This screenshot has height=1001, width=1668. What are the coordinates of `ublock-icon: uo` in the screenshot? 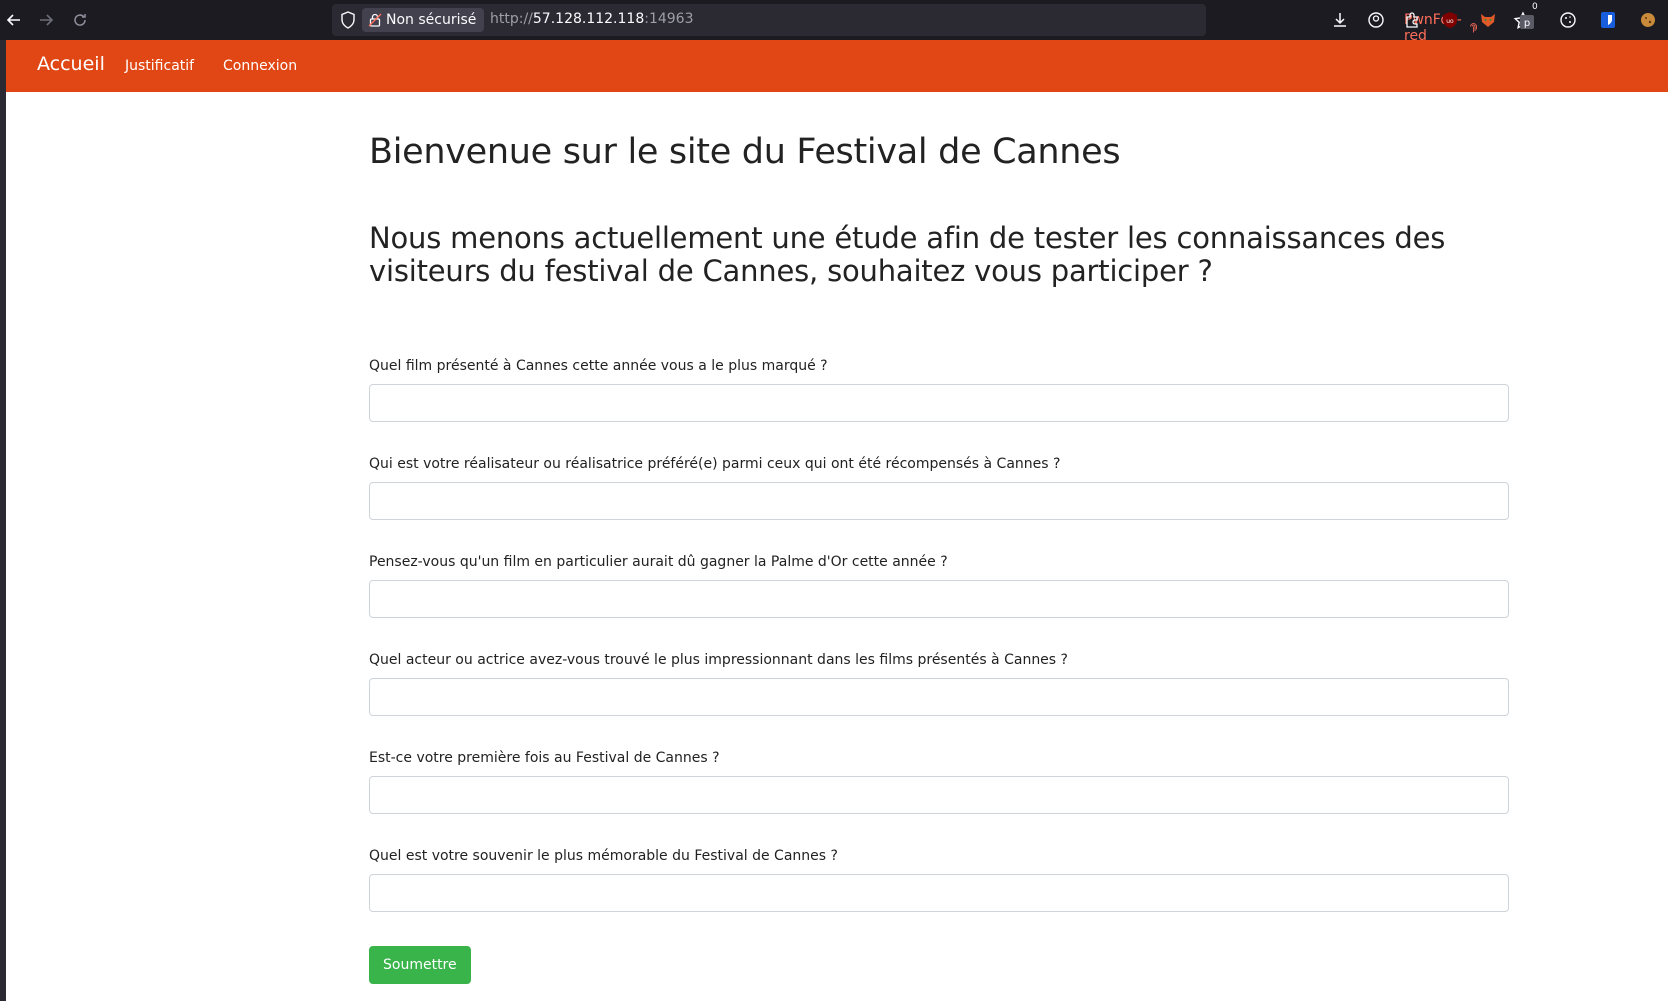 It's located at (1450, 20).